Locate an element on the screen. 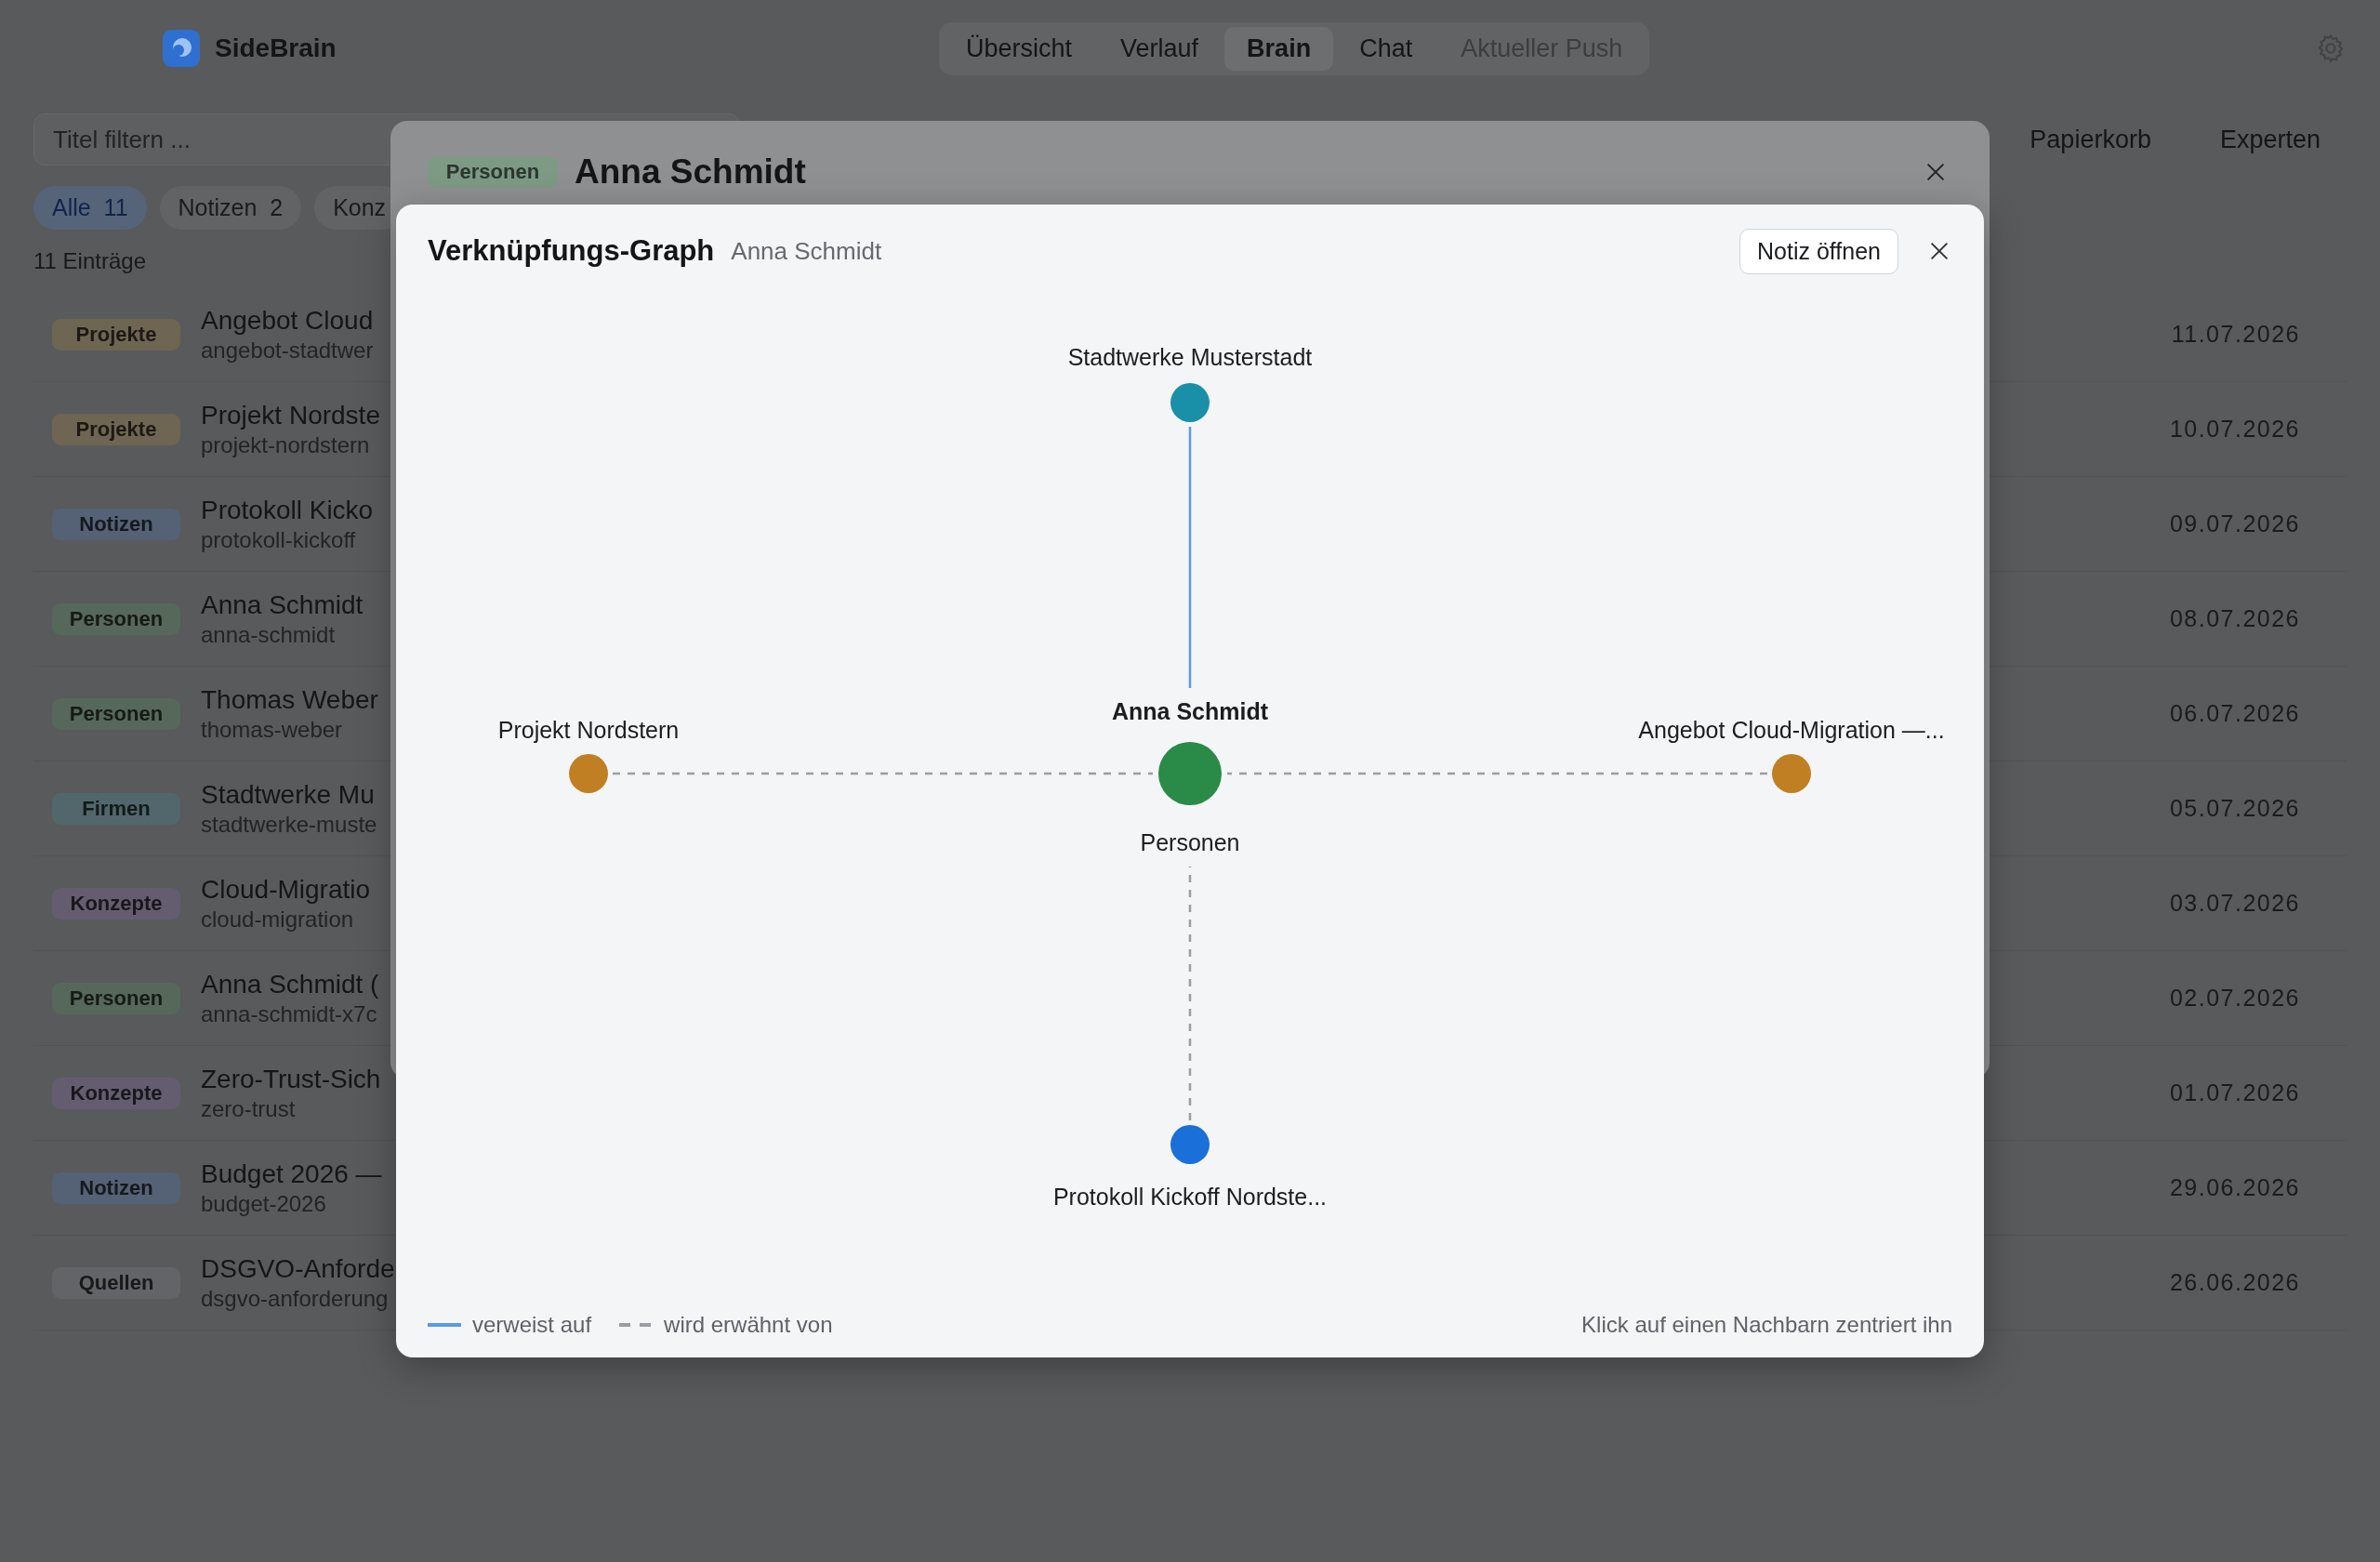 This screenshot has height=1562, width=2380. entry-slug: thomas-weber is located at coordinates (272, 729).